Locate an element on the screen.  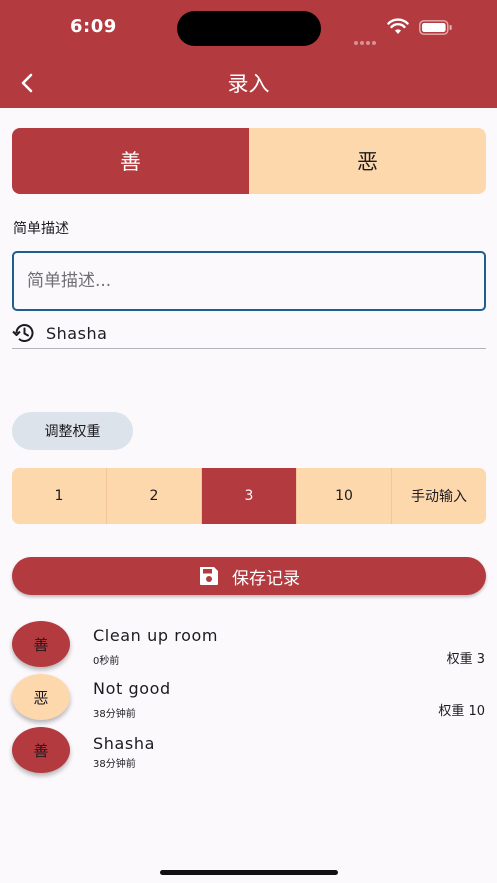
description-suggestion: Shasha is located at coordinates (249, 333).